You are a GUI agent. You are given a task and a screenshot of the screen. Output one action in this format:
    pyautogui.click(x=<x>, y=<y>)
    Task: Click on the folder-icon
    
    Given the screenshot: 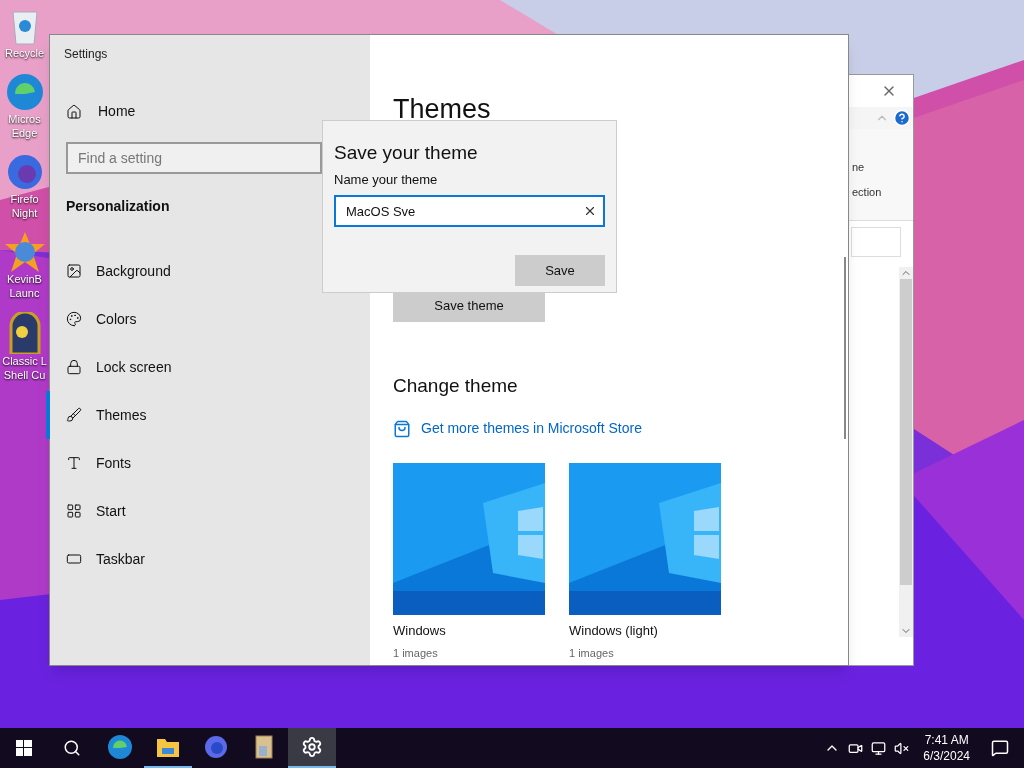 What is the action you would take?
    pyautogui.click(x=168, y=747)
    